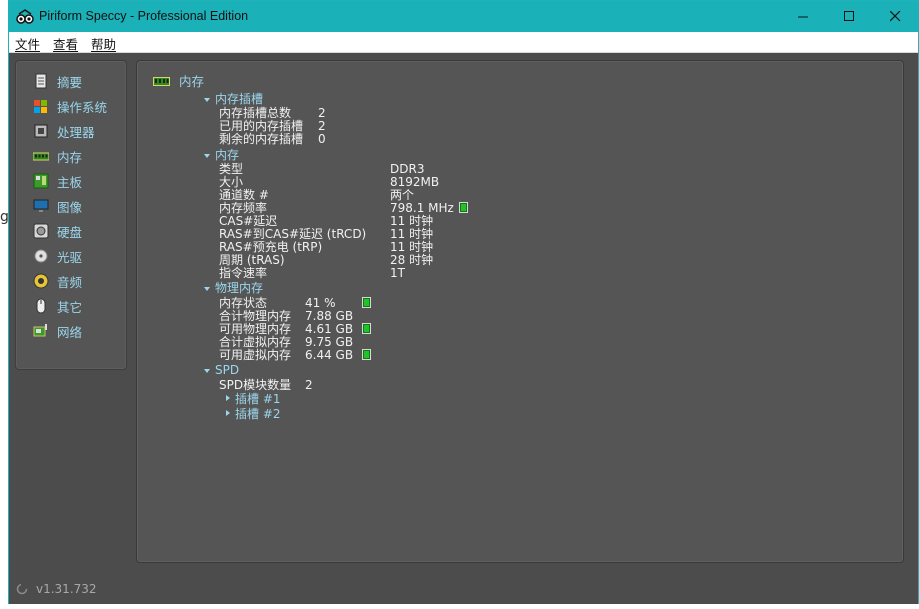 The width and height of the screenshot is (919, 609). I want to click on close-button, so click(895, 16).